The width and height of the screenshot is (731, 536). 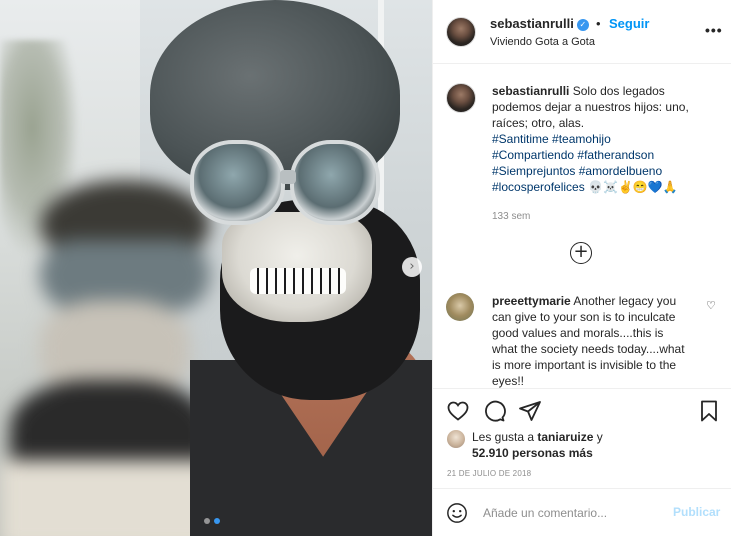 What do you see at coordinates (212, 521) in the screenshot?
I see `carousel-dots` at bounding box center [212, 521].